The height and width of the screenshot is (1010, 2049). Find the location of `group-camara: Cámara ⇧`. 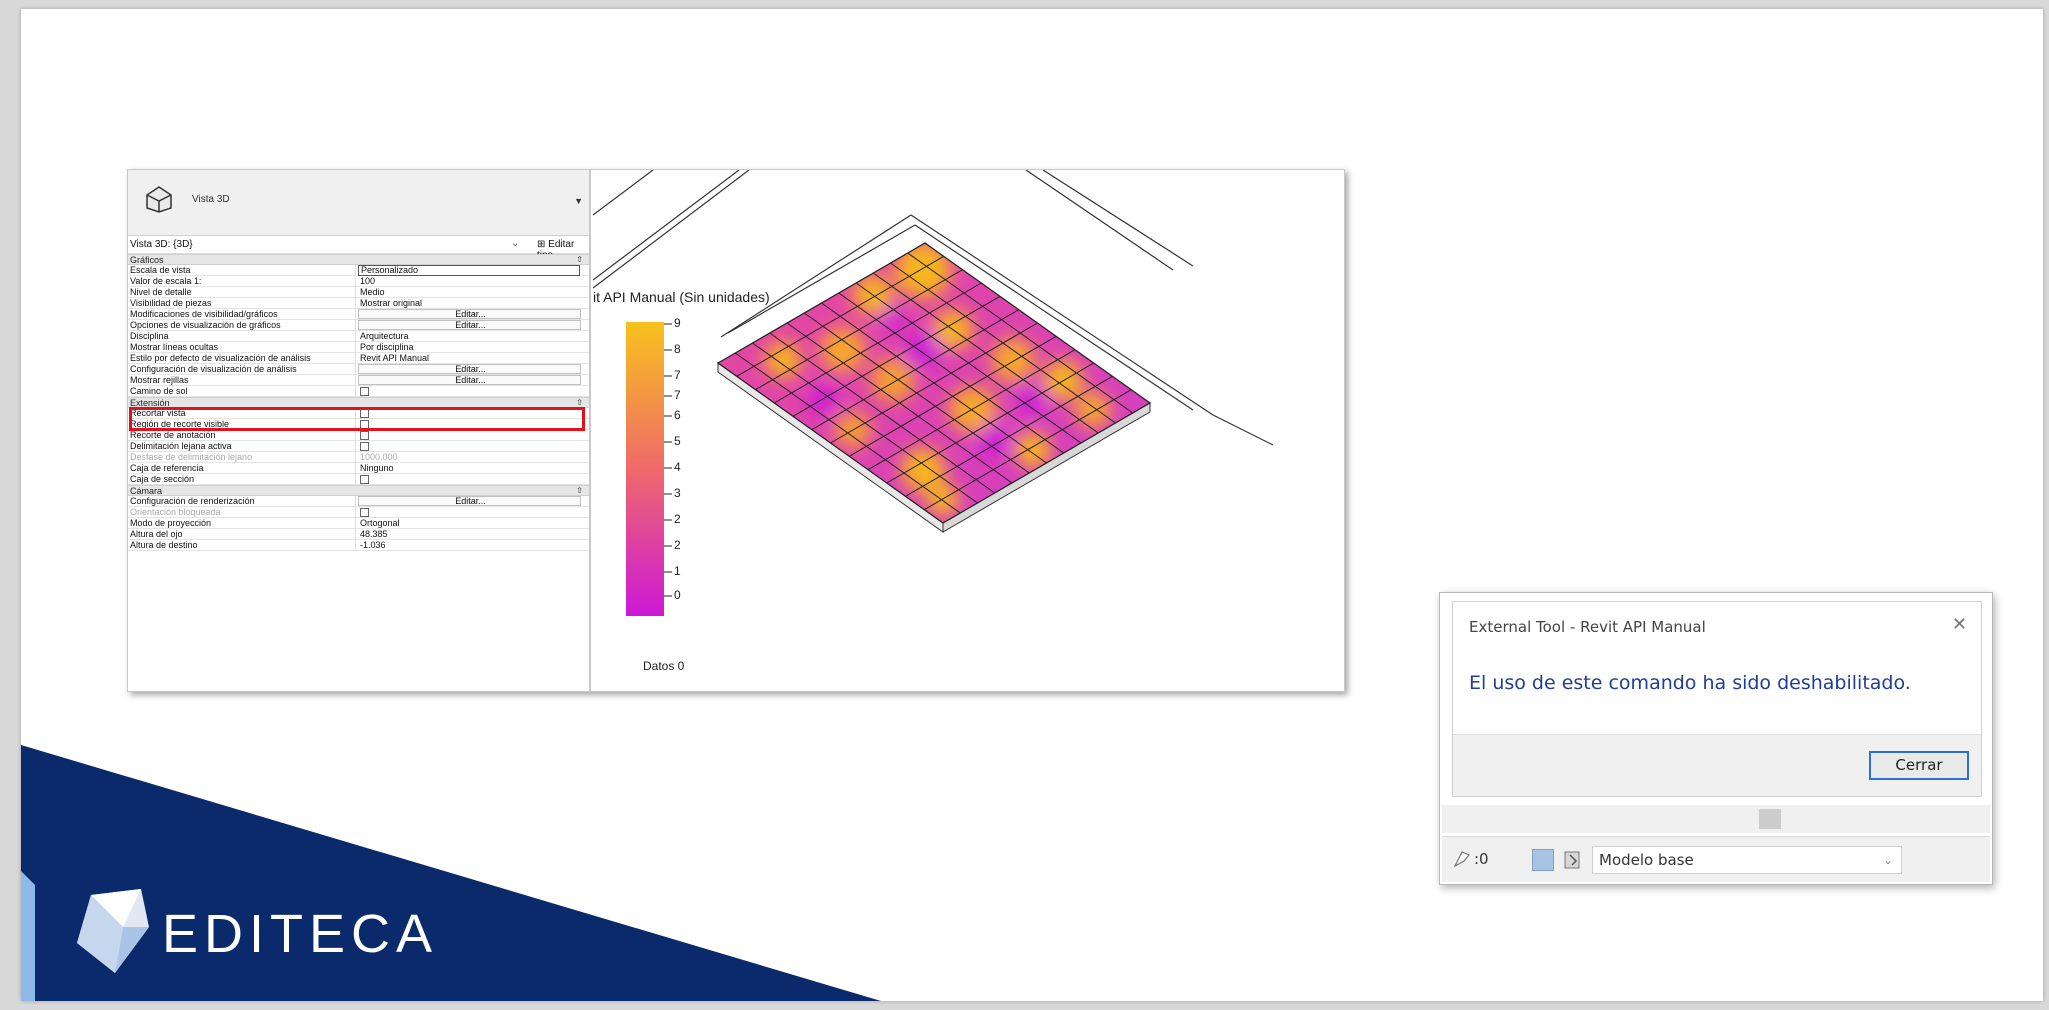

group-camara: Cámara ⇧ is located at coordinates (358, 490).